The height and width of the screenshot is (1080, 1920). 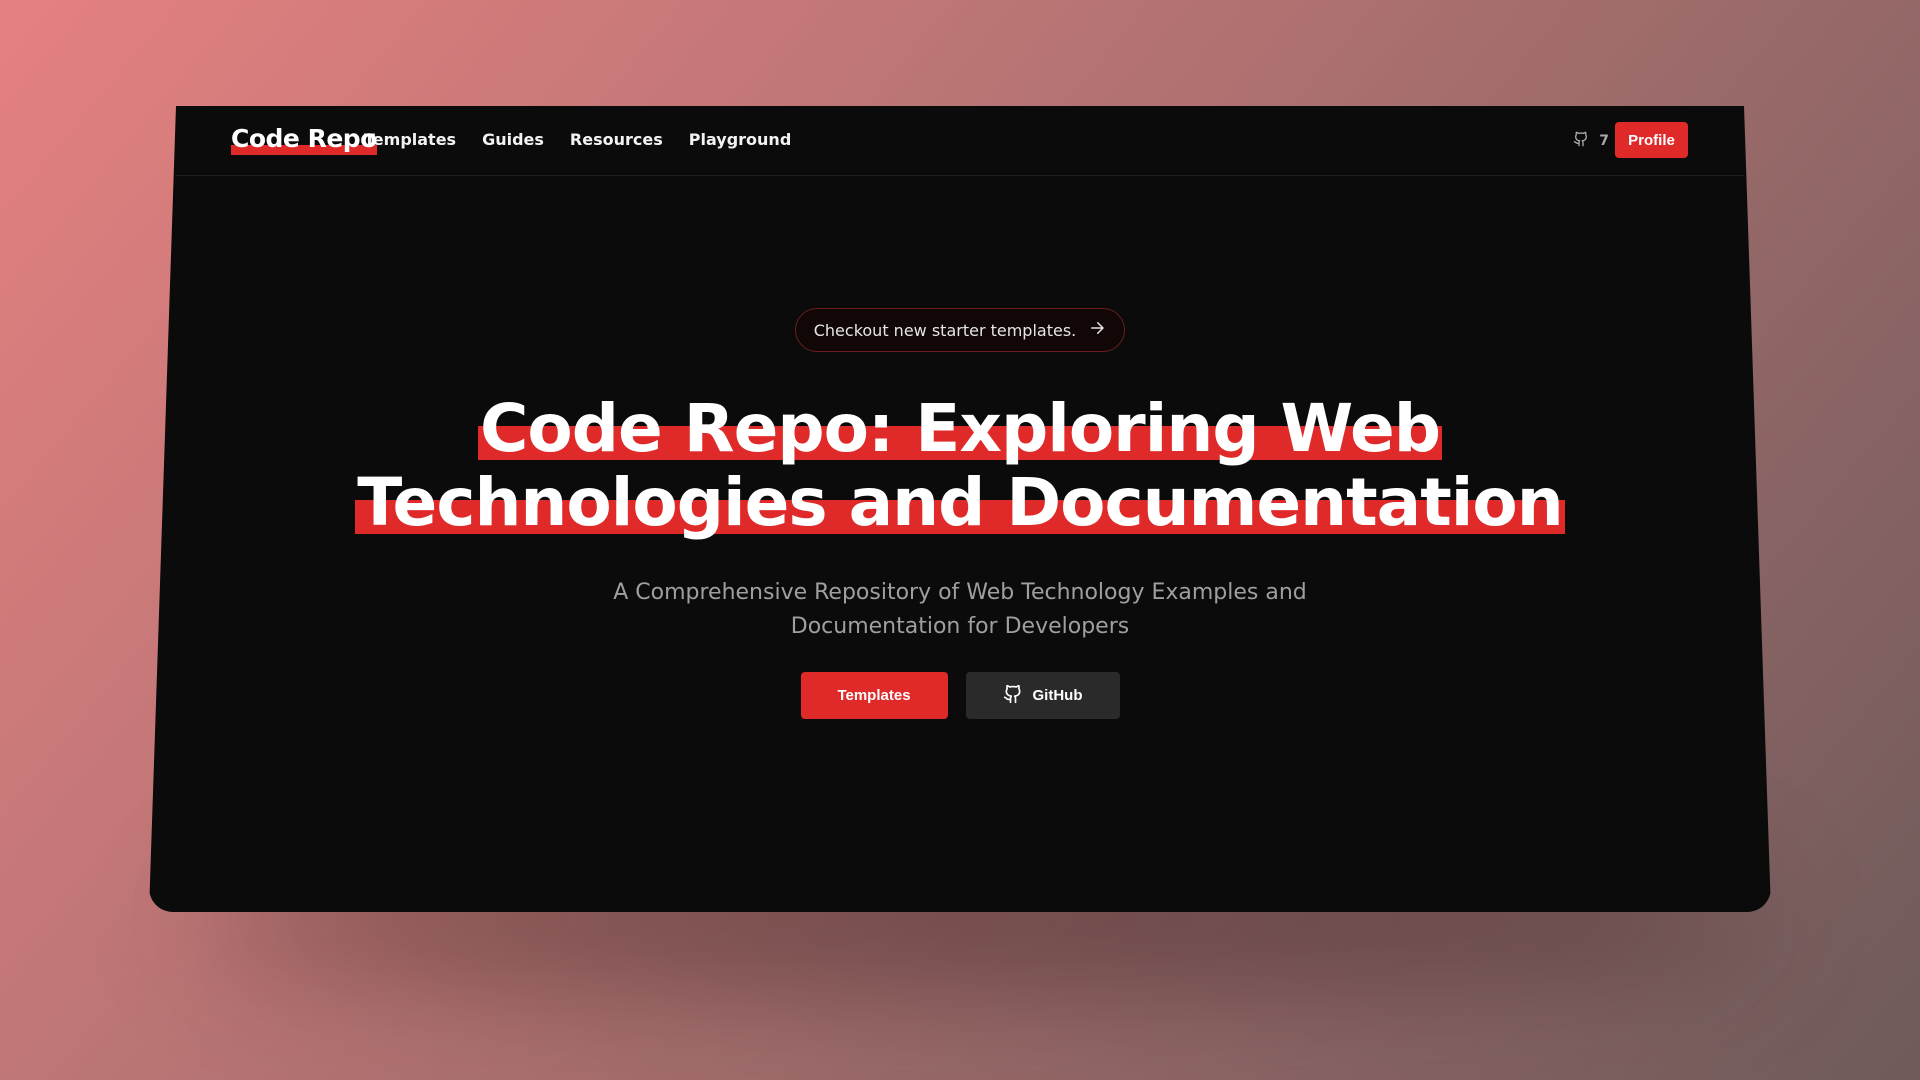 I want to click on nav-item-guides: Guides, so click(x=513, y=139).